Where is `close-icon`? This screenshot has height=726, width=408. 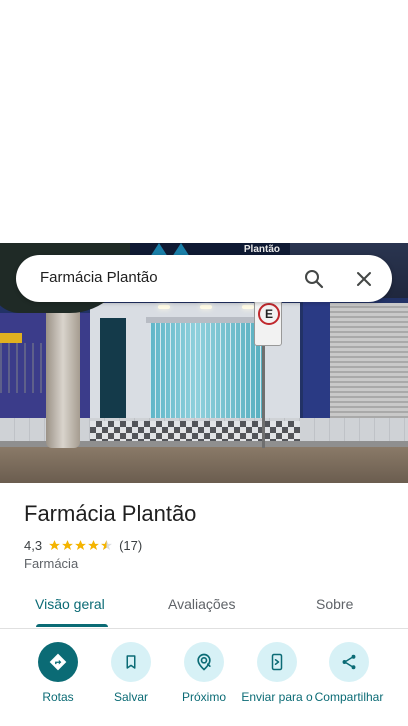
close-icon is located at coordinates (364, 279).